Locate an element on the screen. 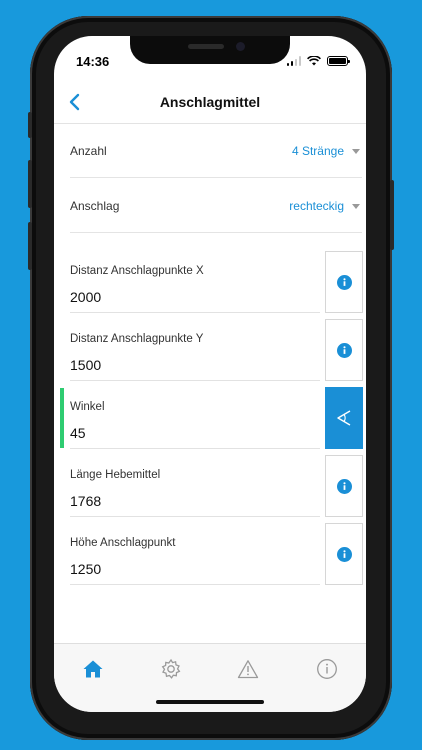 The width and height of the screenshot is (422, 750). page-title: Anschlagmittel is located at coordinates (210, 102).